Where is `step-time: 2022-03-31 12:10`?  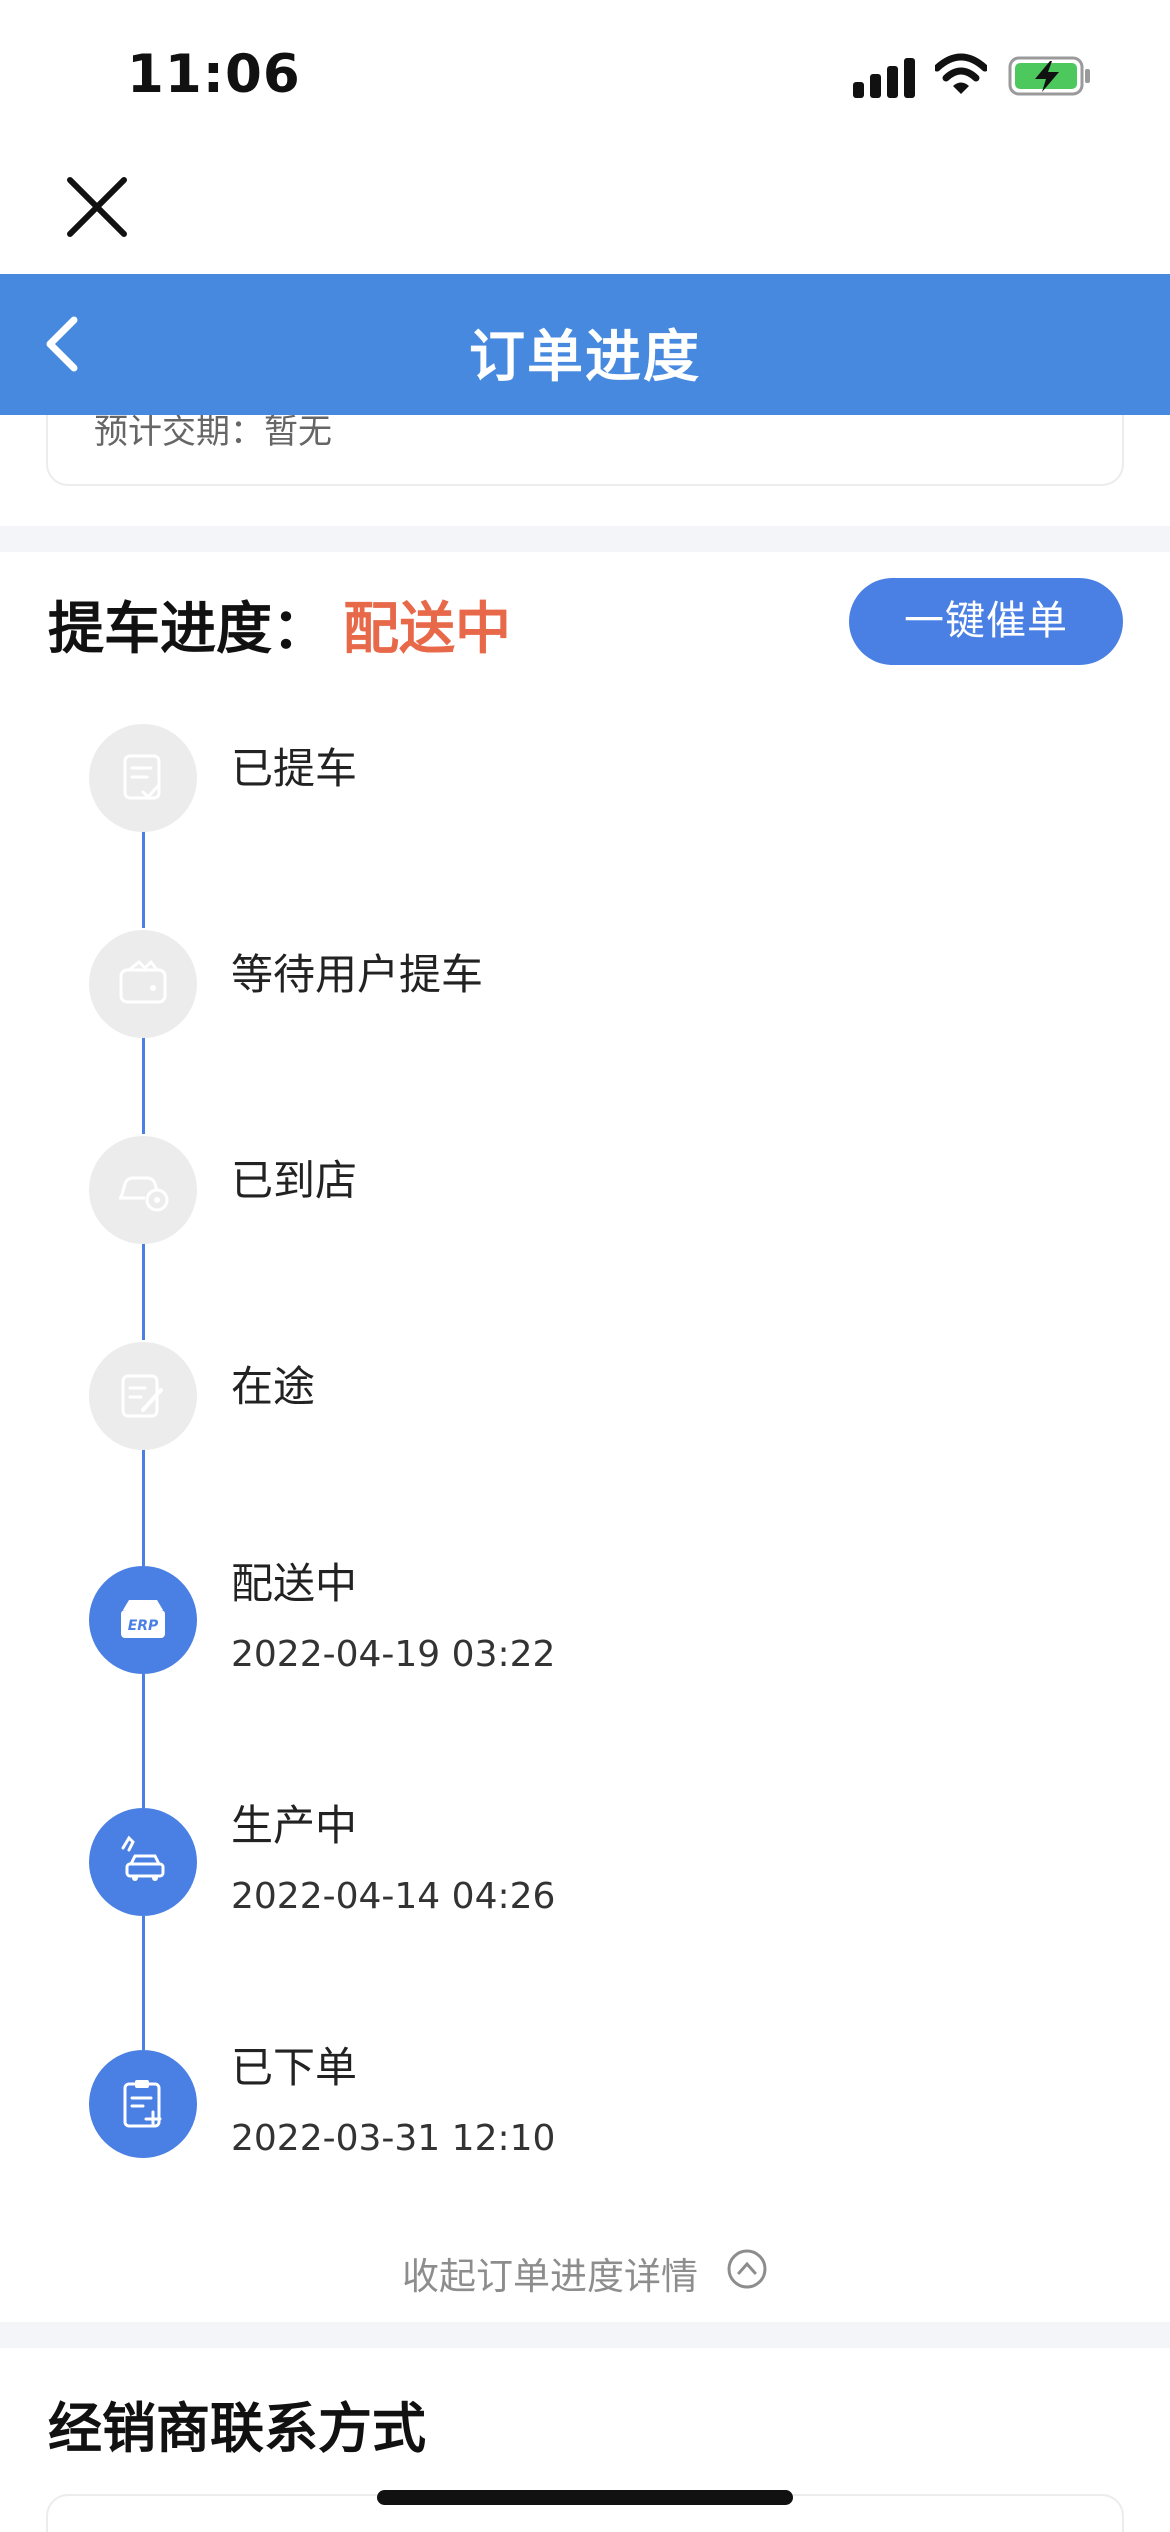
step-time: 2022-03-31 12:10 is located at coordinates (393, 2138).